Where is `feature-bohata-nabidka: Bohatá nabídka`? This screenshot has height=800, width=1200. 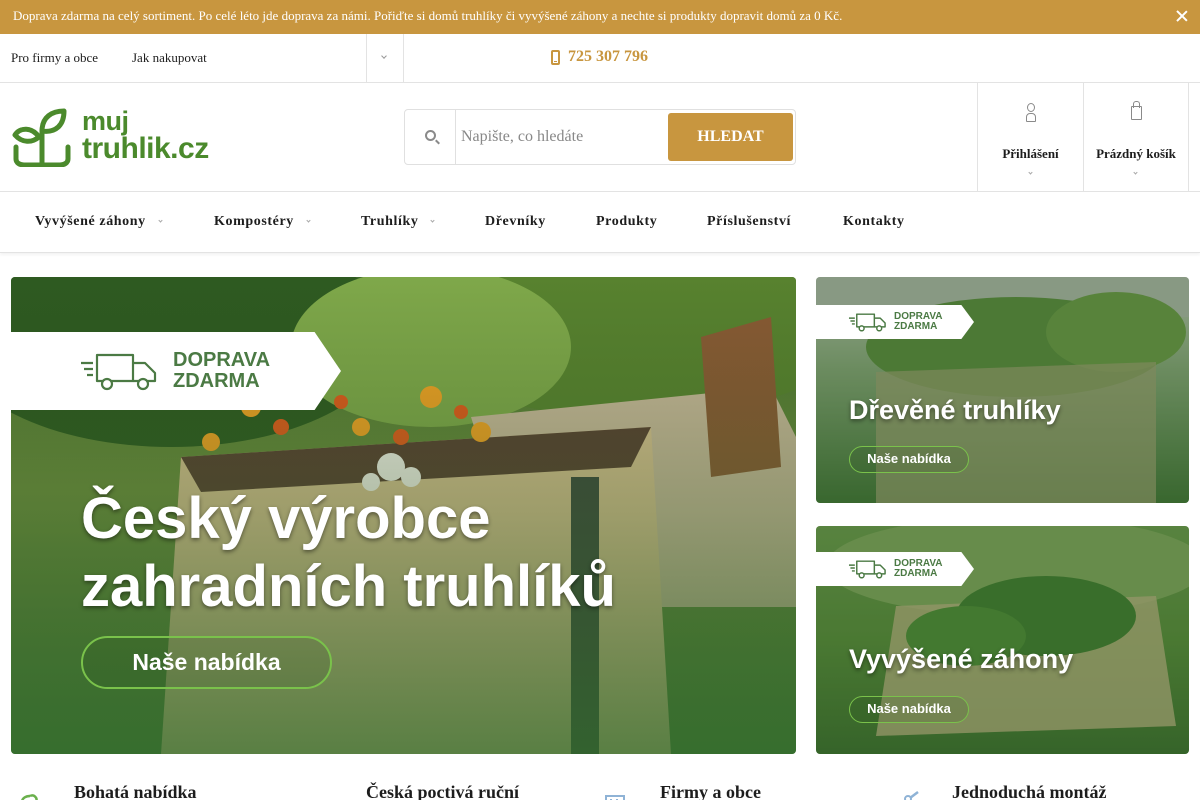
feature-bohata-nabidka: Bohatá nabídka is located at coordinates (107, 791).